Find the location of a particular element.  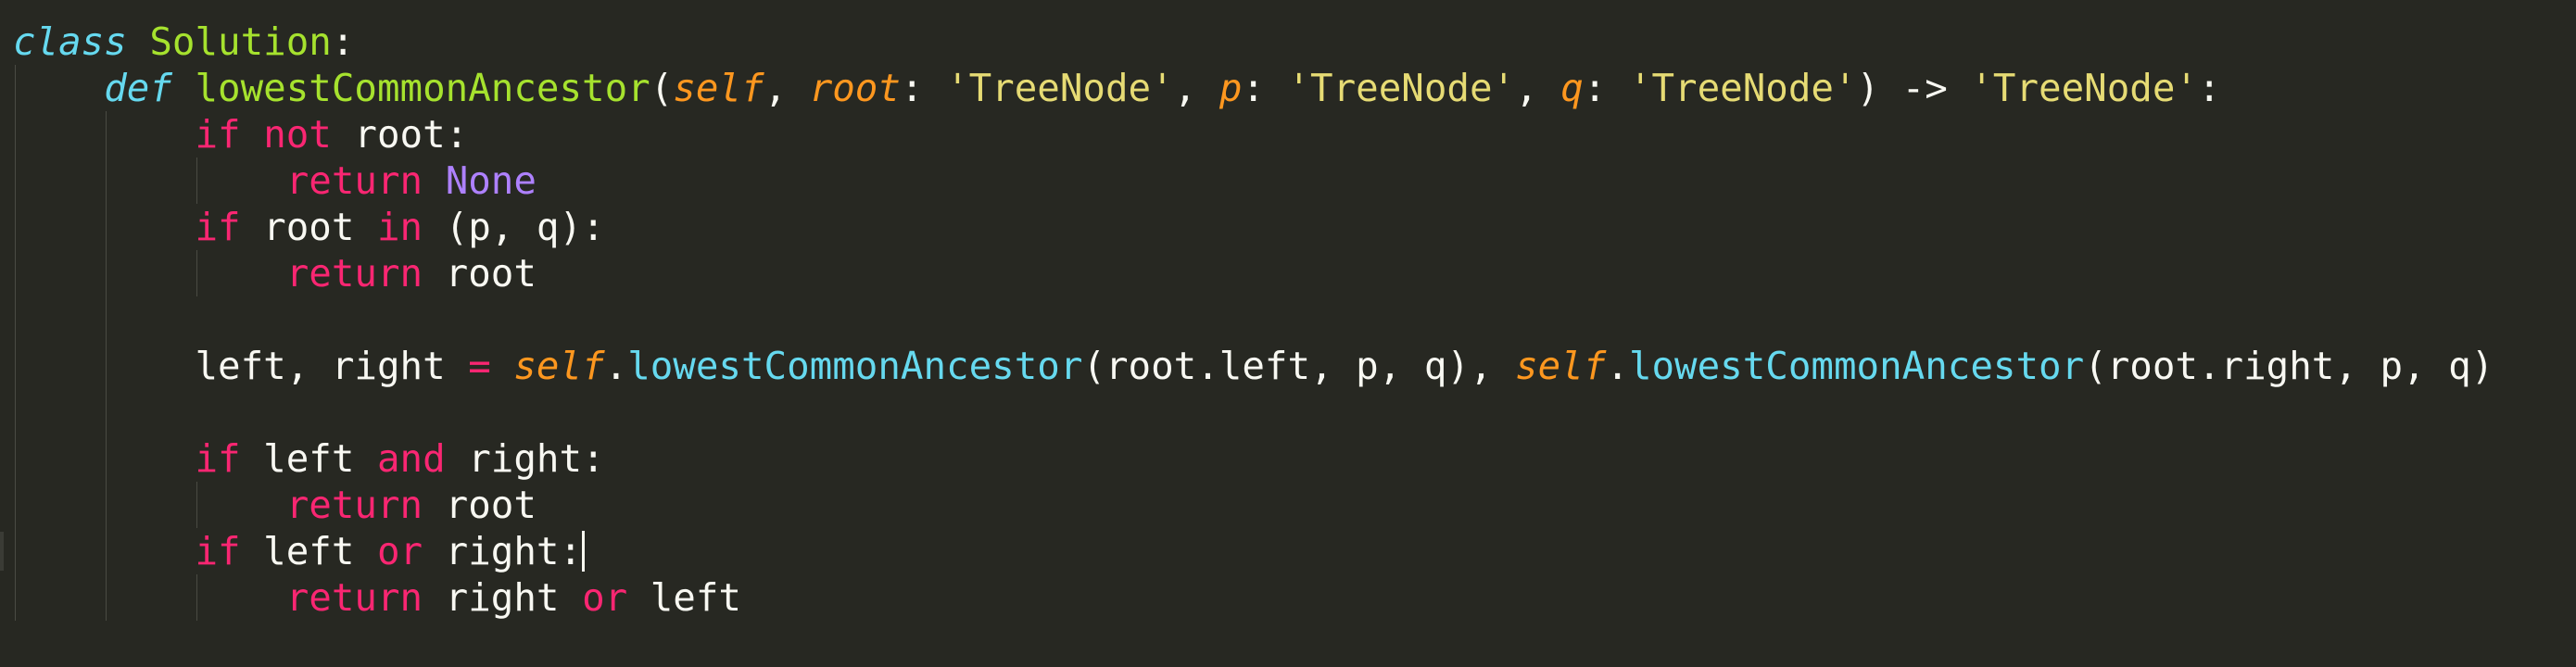

code-line: if left or right: is located at coordinates (1288, 551).